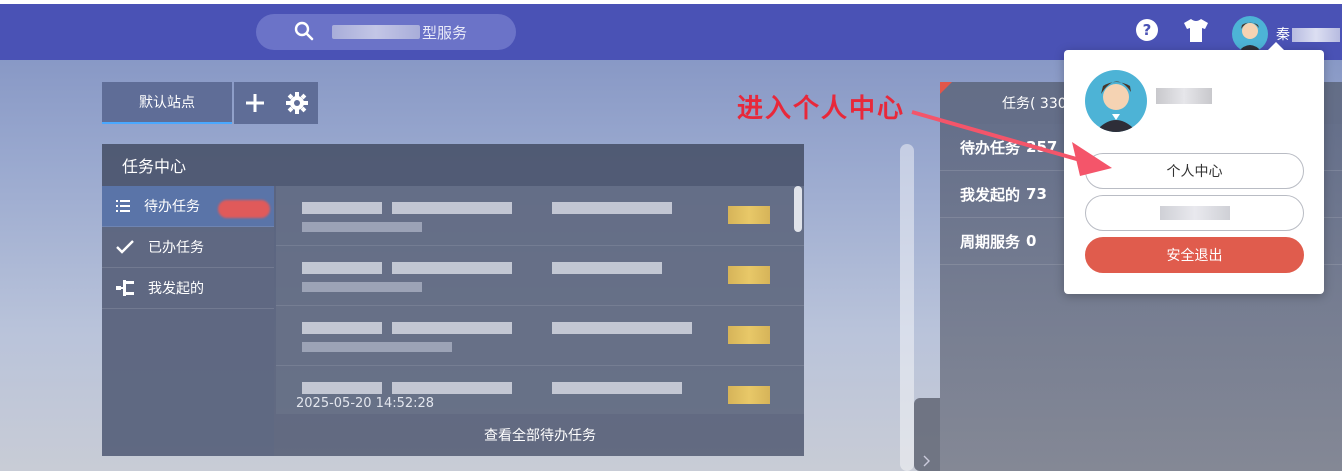 The image size is (1342, 471). What do you see at coordinates (1194, 171) in the screenshot?
I see `personal-center-button: 个人中心` at bounding box center [1194, 171].